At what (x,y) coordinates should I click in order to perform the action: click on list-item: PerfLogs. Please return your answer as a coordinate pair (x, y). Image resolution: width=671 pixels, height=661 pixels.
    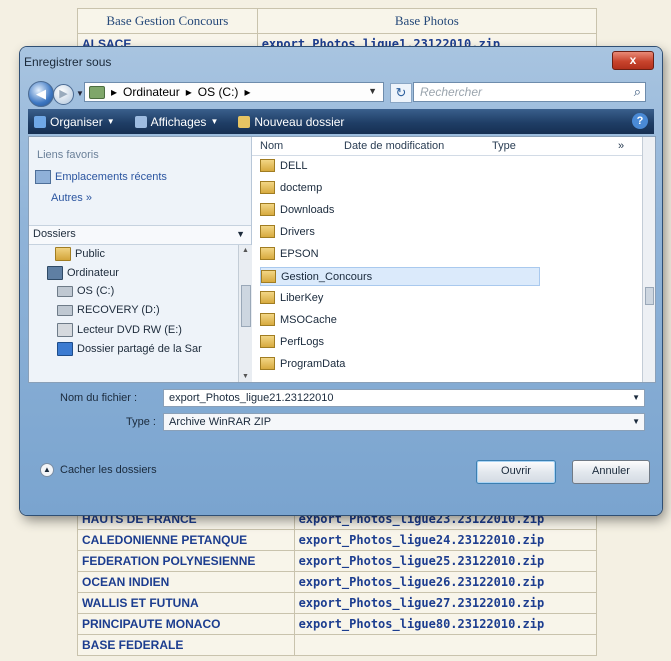
    Looking at the image, I should click on (400, 341).